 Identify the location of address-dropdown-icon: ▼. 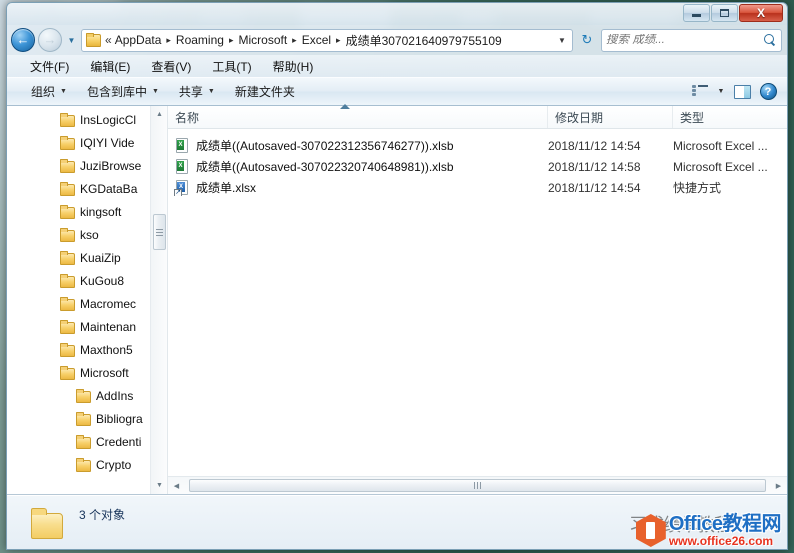
(562, 40).